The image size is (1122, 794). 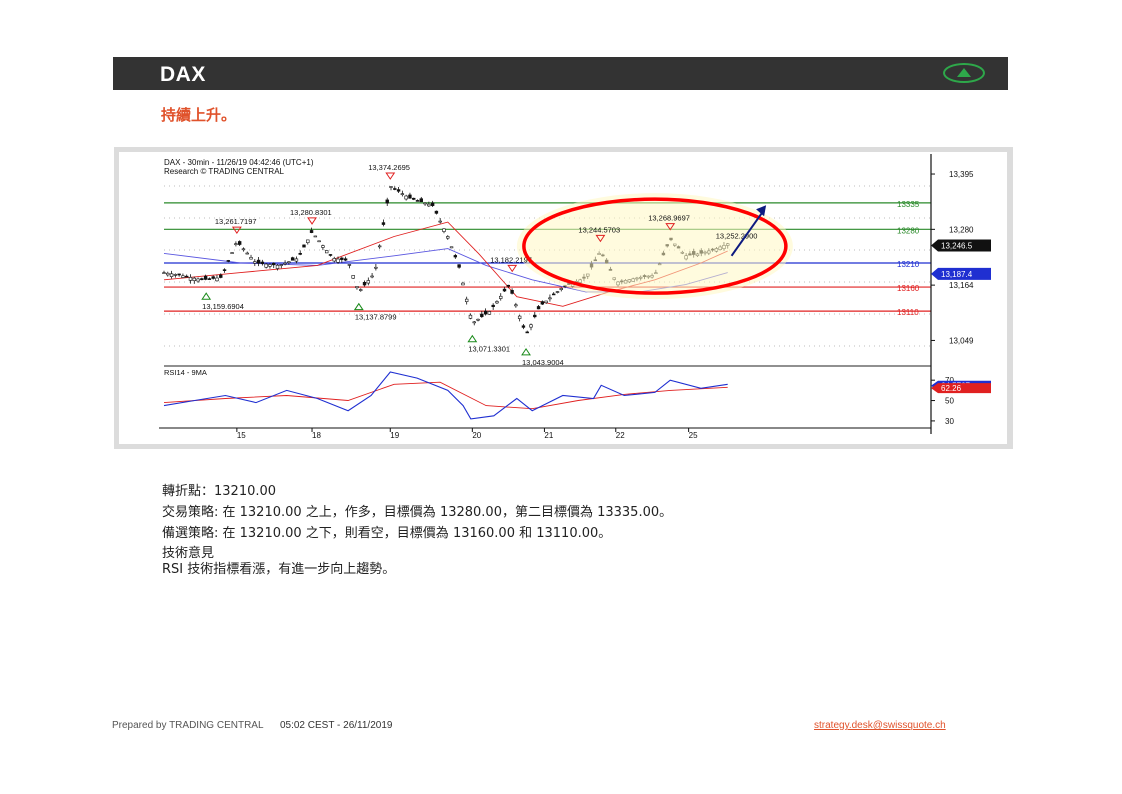 What do you see at coordinates (961, 174) in the screenshot?
I see `y-tick-label: 13,395` at bounding box center [961, 174].